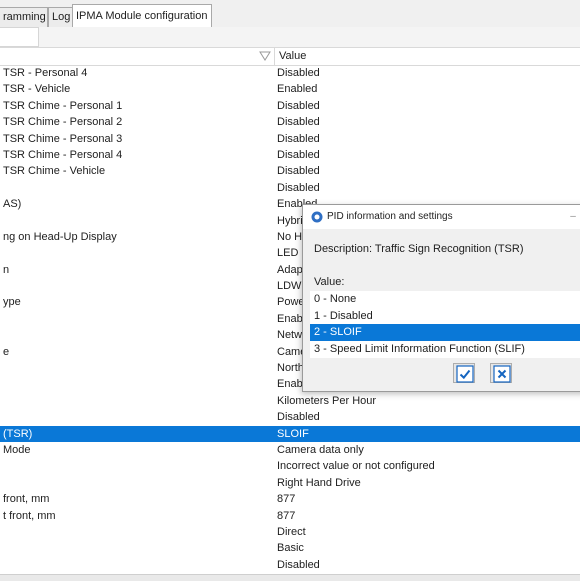 The width and height of the screenshot is (580, 581). Describe the element at coordinates (60, 236) in the screenshot. I see `parameter-name-cell: ng on Head-Up Display` at that location.